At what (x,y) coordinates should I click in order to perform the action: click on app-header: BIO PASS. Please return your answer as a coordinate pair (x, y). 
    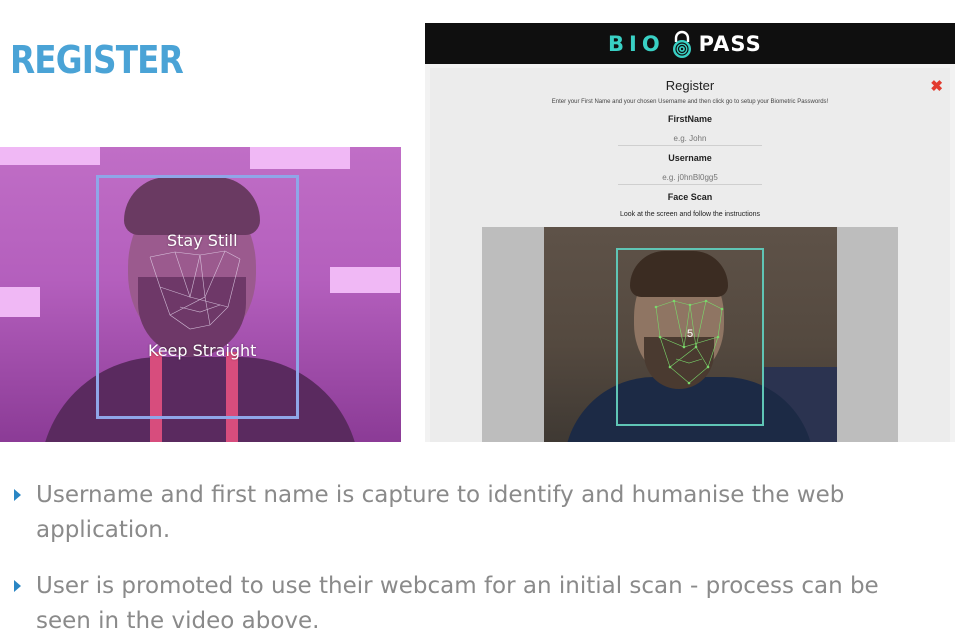
    Looking at the image, I should click on (690, 43).